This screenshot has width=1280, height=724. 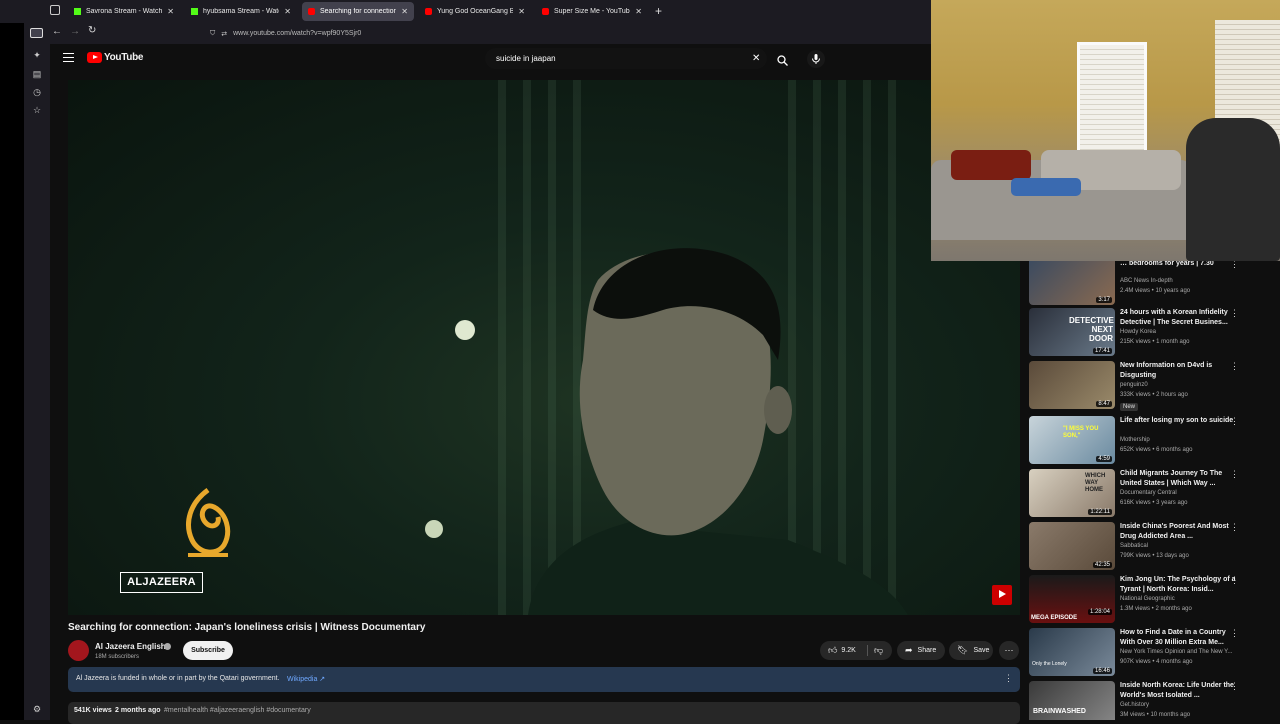 What do you see at coordinates (1100, 512) in the screenshot?
I see `duration-badge: 1:22:11` at bounding box center [1100, 512].